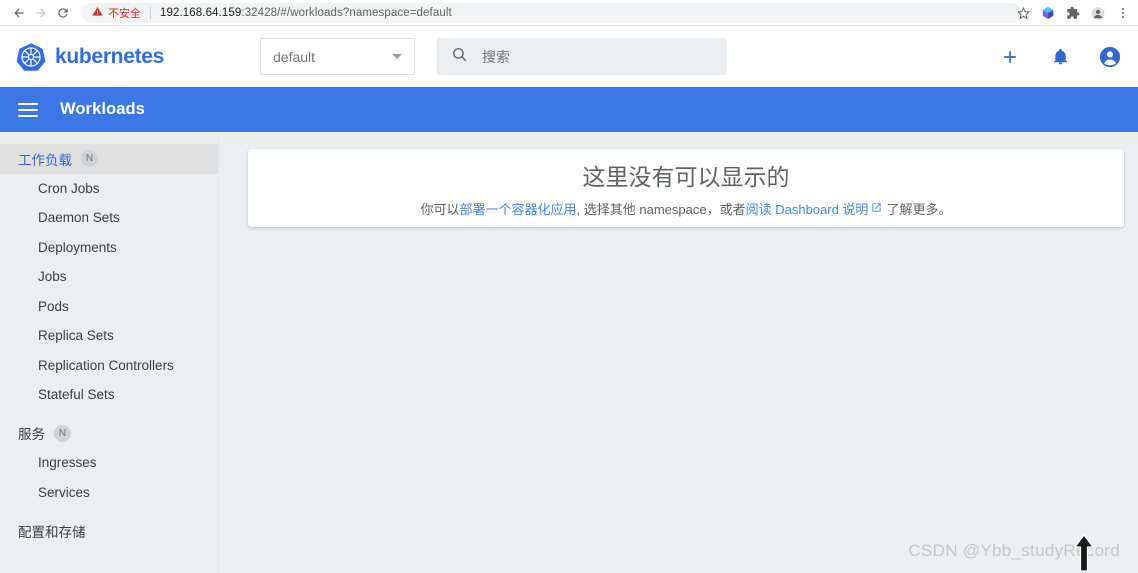  What do you see at coordinates (110, 56) in the screenshot?
I see `brand-name: kubernetes` at bounding box center [110, 56].